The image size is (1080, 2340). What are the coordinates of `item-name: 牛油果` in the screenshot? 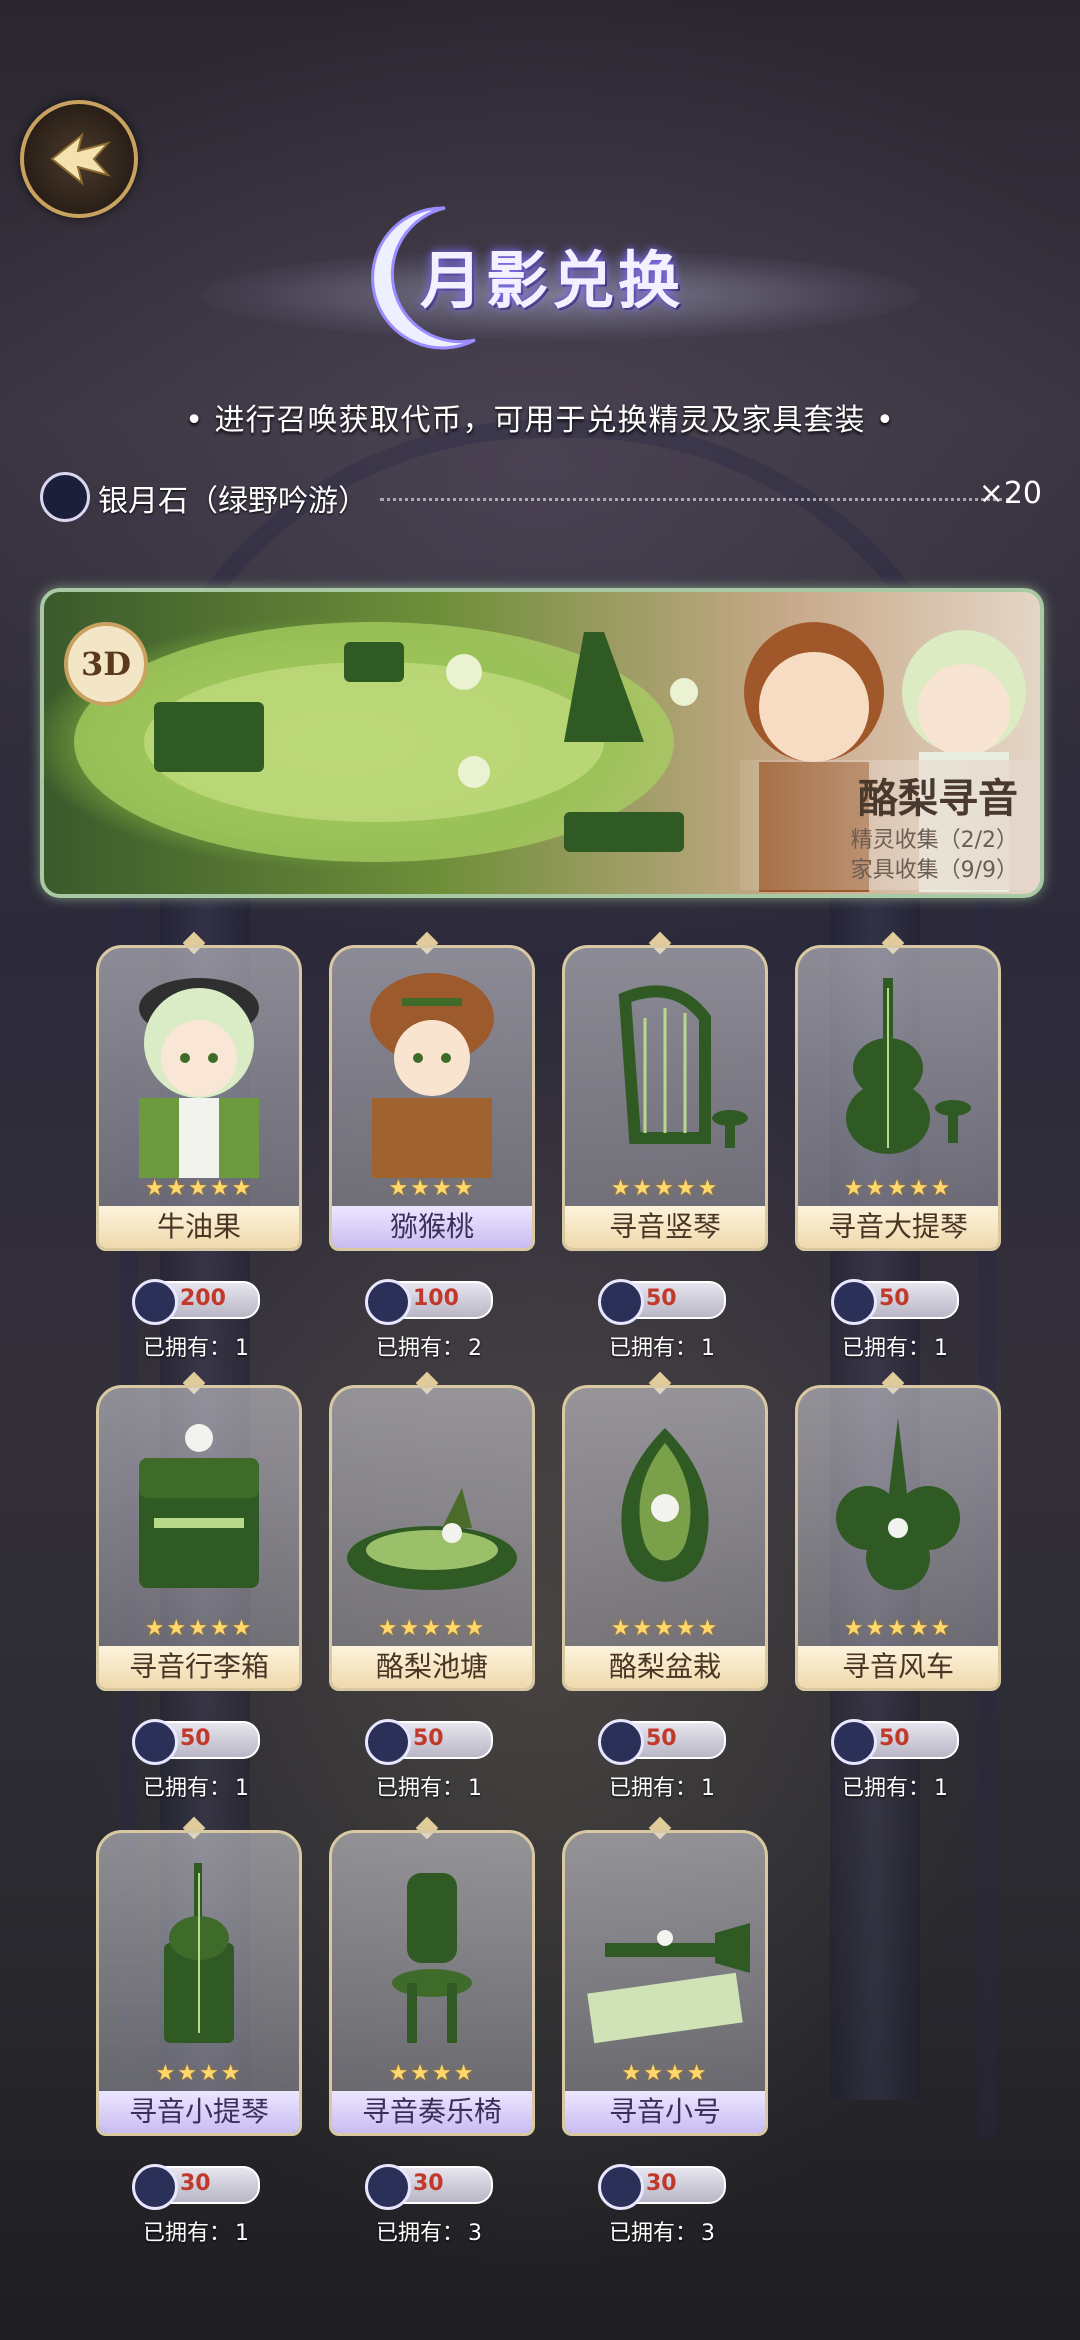 It's located at (199, 1227).